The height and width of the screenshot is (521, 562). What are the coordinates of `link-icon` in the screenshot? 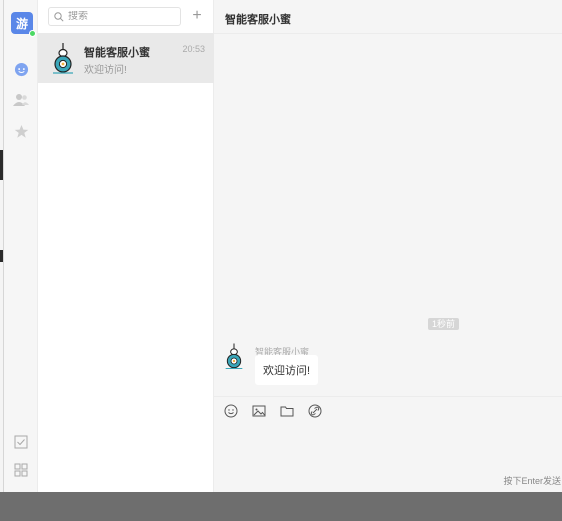 It's located at (315, 411).